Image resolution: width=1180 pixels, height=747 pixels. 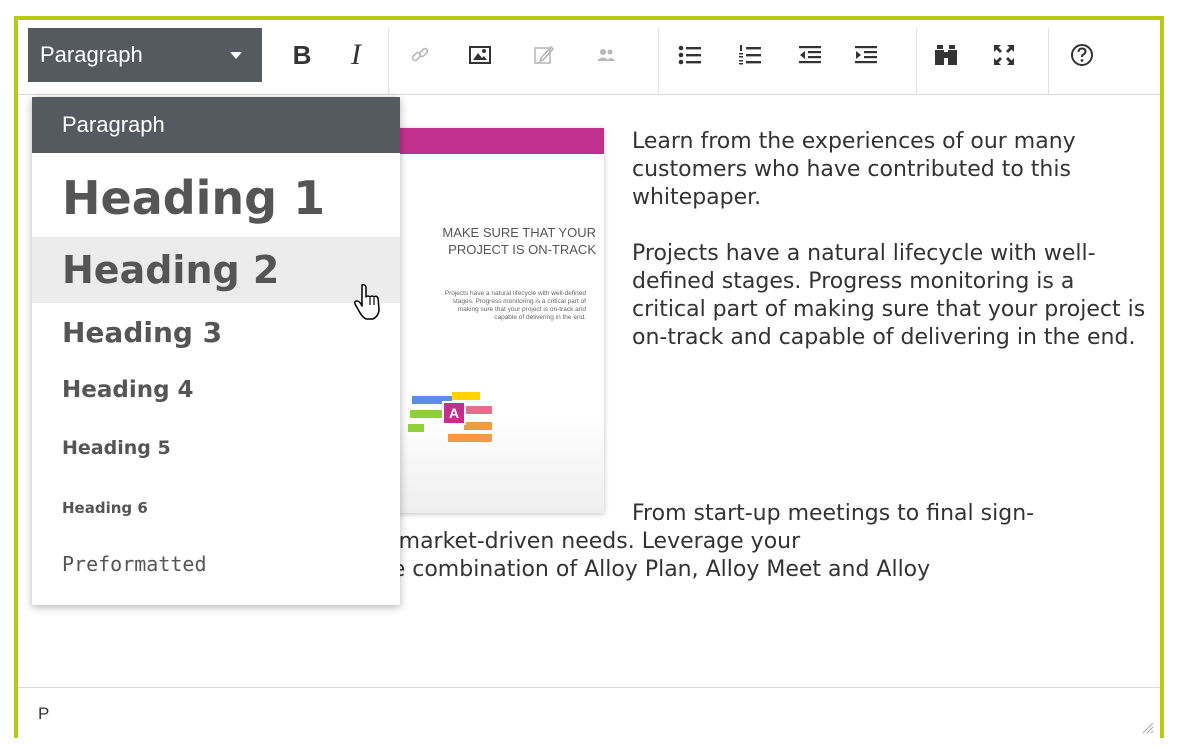 What do you see at coordinates (1004, 55) in the screenshot?
I see `fullscreen-icon` at bounding box center [1004, 55].